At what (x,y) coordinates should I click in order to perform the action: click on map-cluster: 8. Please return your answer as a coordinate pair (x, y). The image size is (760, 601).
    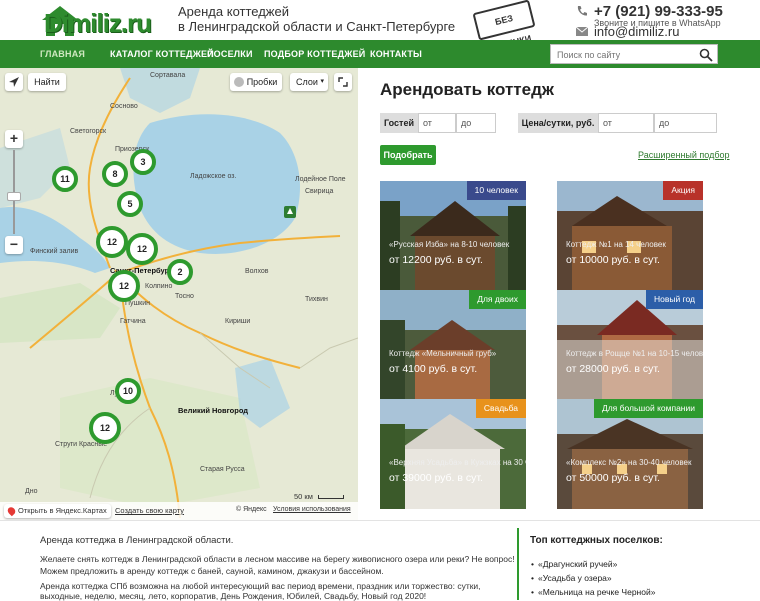
    Looking at the image, I should click on (115, 174).